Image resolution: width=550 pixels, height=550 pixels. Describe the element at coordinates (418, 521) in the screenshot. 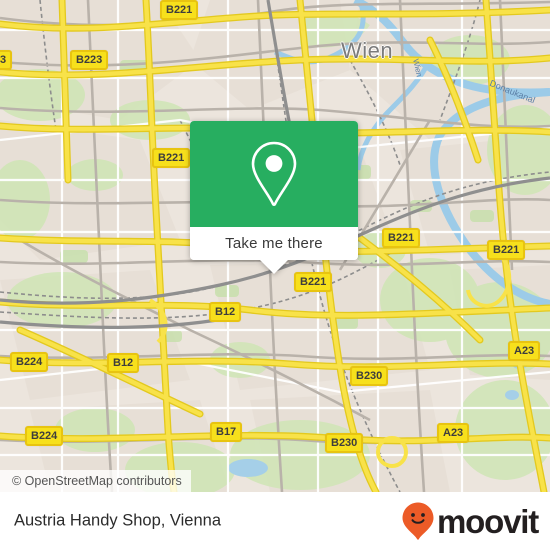

I see `moovit-smiley-pin-icon` at that location.